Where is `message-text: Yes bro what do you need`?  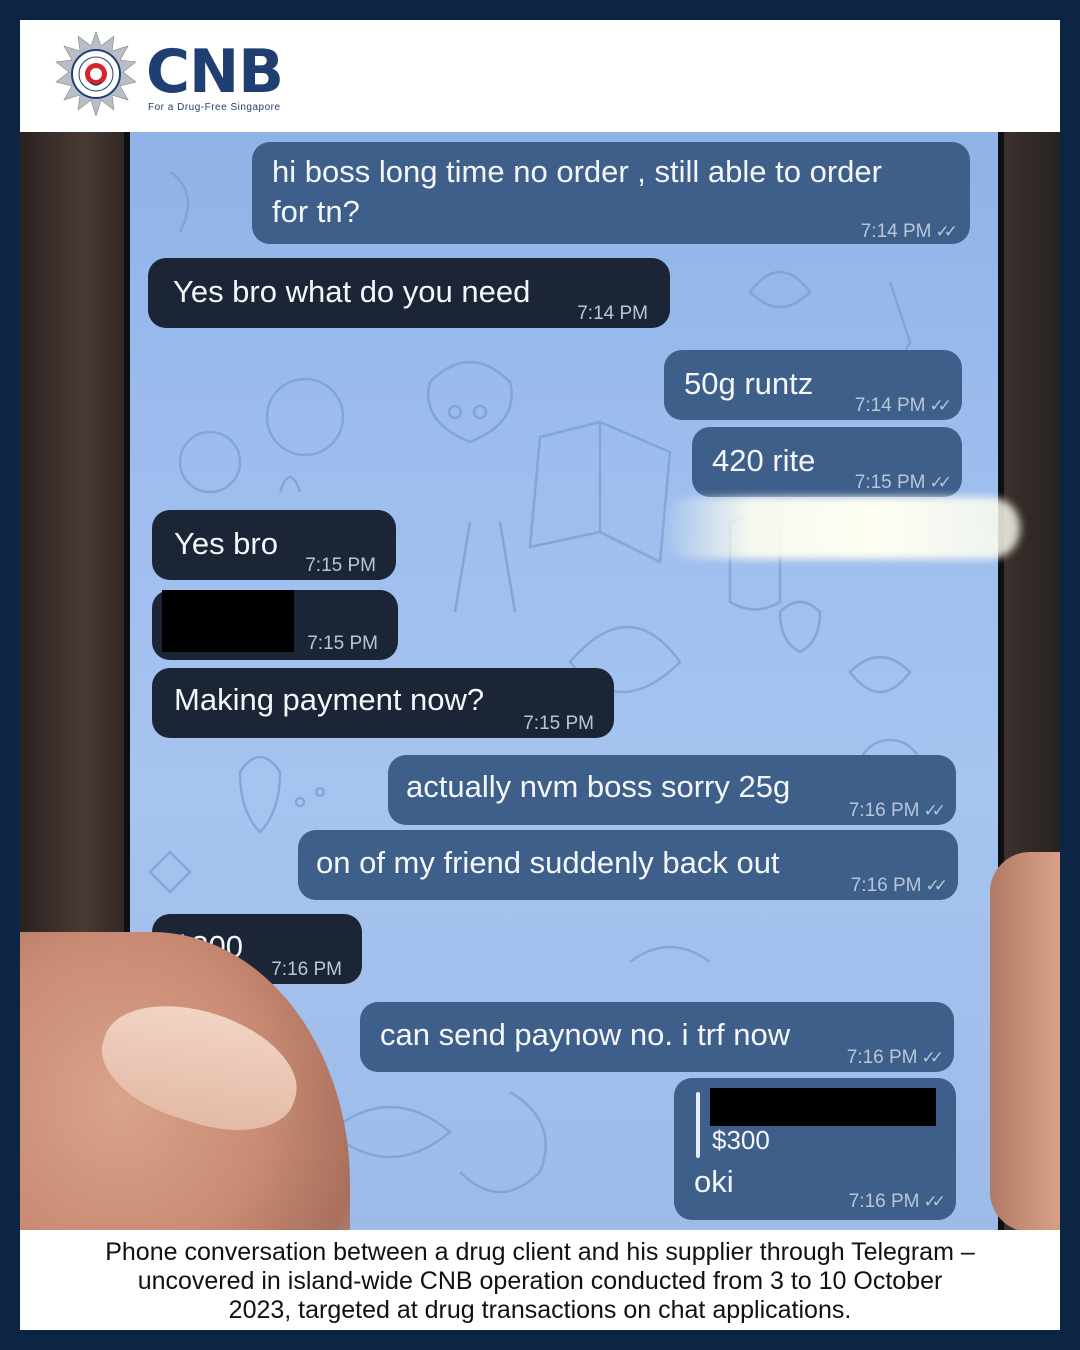
message-text: Yes bro what do you need is located at coordinates (352, 291).